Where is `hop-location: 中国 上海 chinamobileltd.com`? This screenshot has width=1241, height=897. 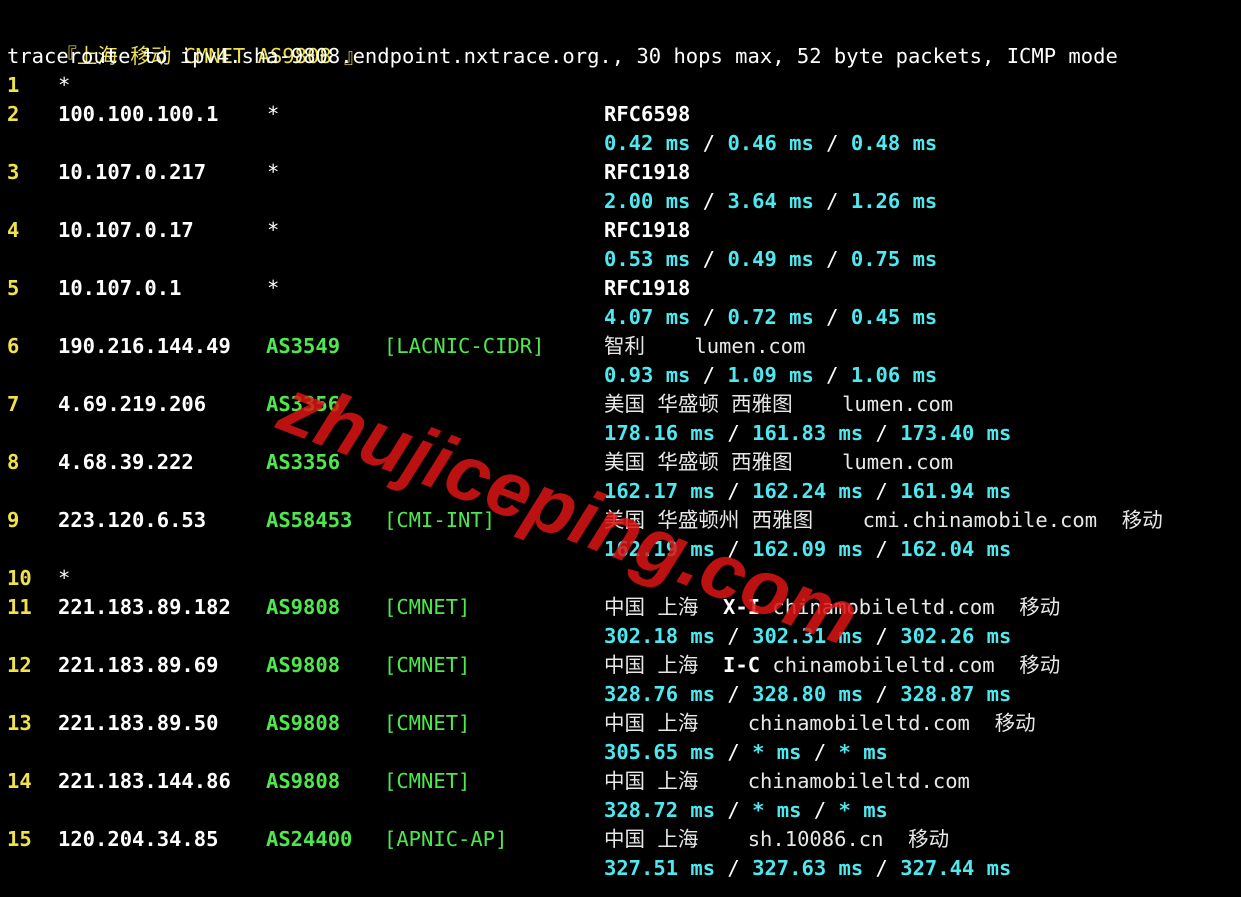 hop-location: 中国 上海 chinamobileltd.com is located at coordinates (799, 781).